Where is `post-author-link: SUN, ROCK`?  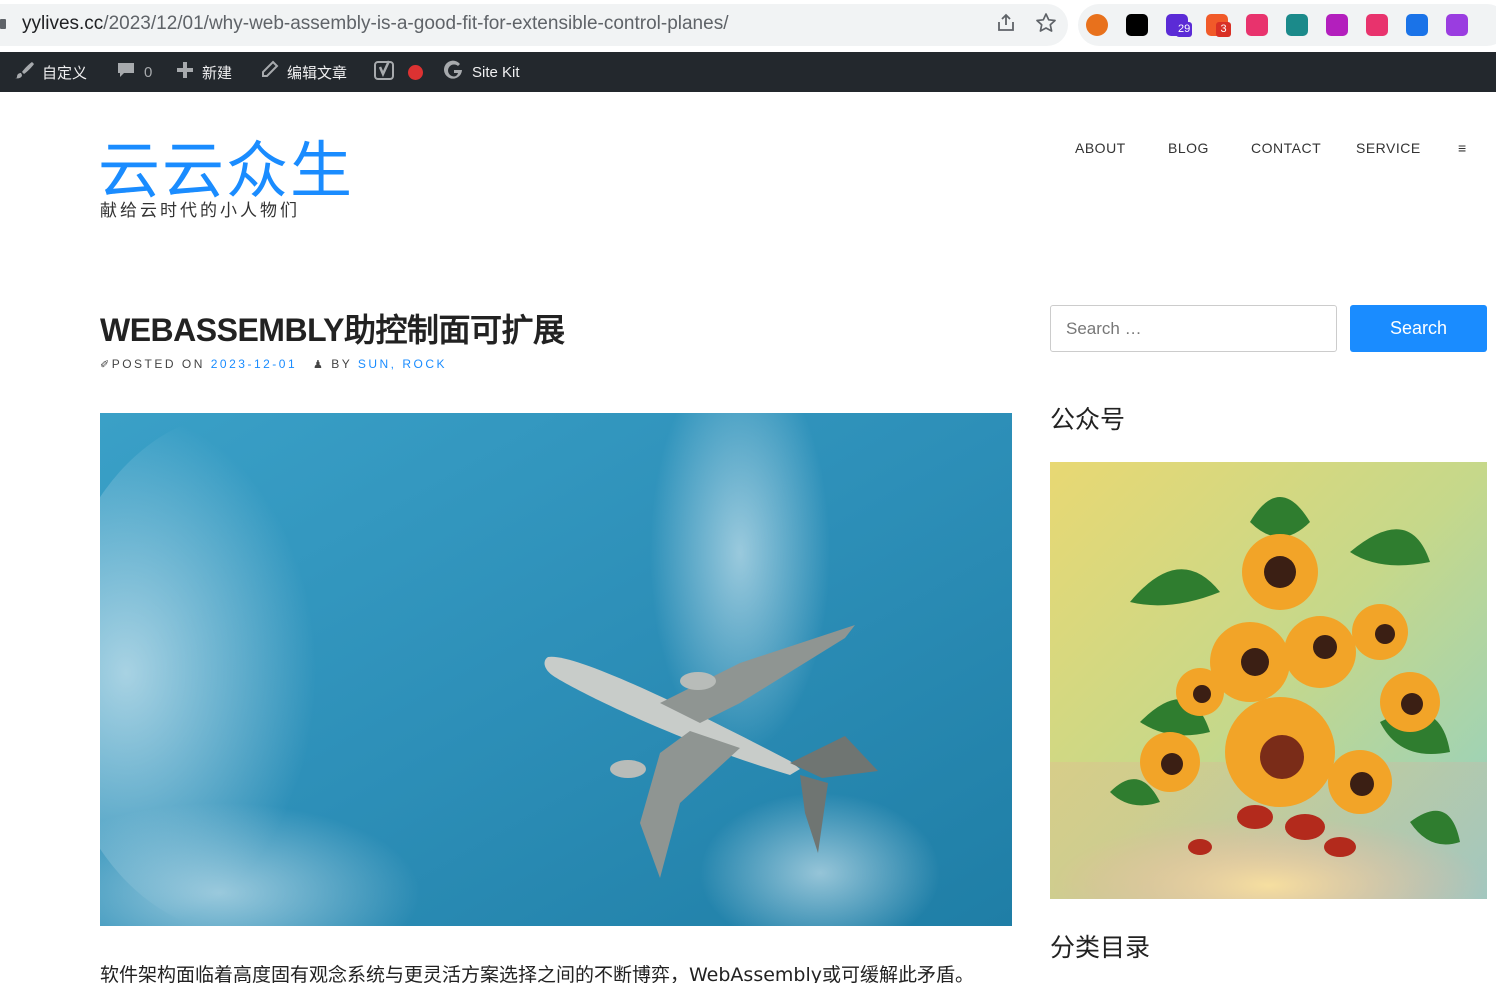 post-author-link: SUN, ROCK is located at coordinates (402, 364).